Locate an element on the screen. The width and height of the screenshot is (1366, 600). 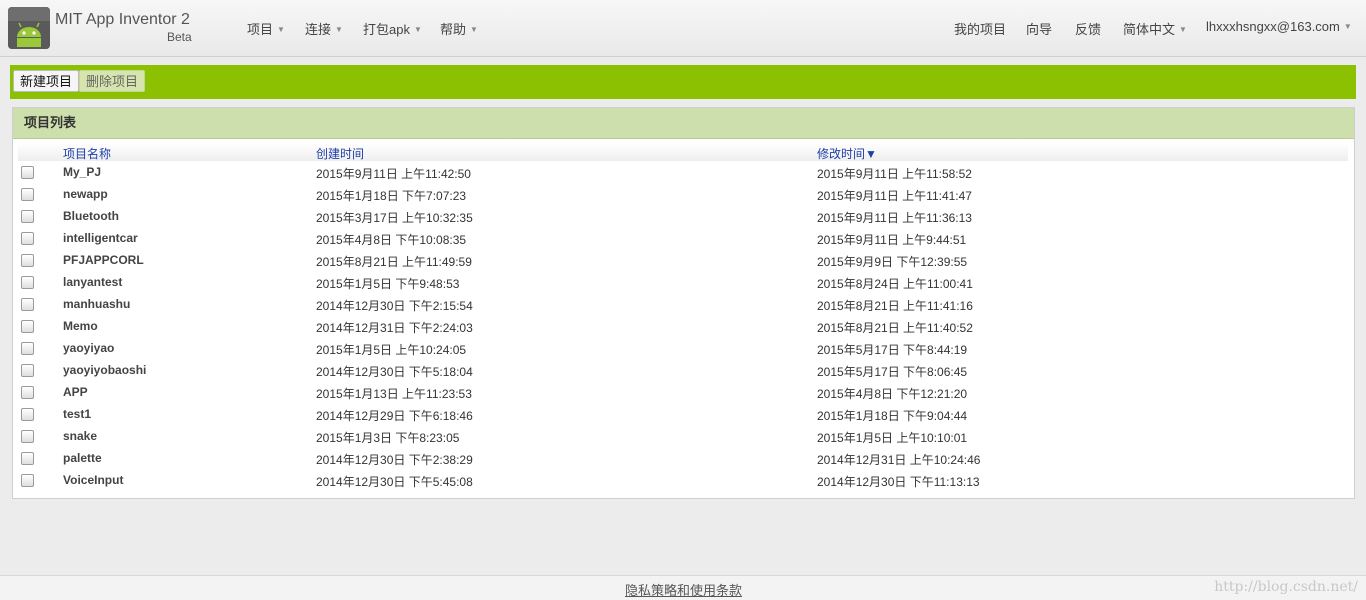
column-header-created: 创建时间 is located at coordinates (340, 153).